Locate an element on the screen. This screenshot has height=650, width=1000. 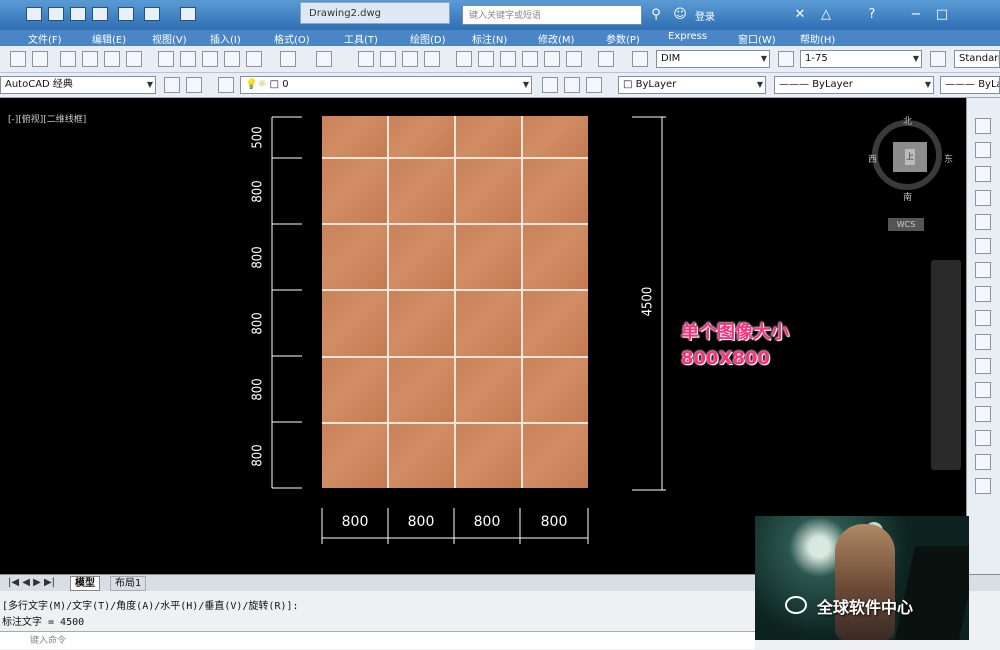
exchange-icon: ✕ is located at coordinates (800, 15).